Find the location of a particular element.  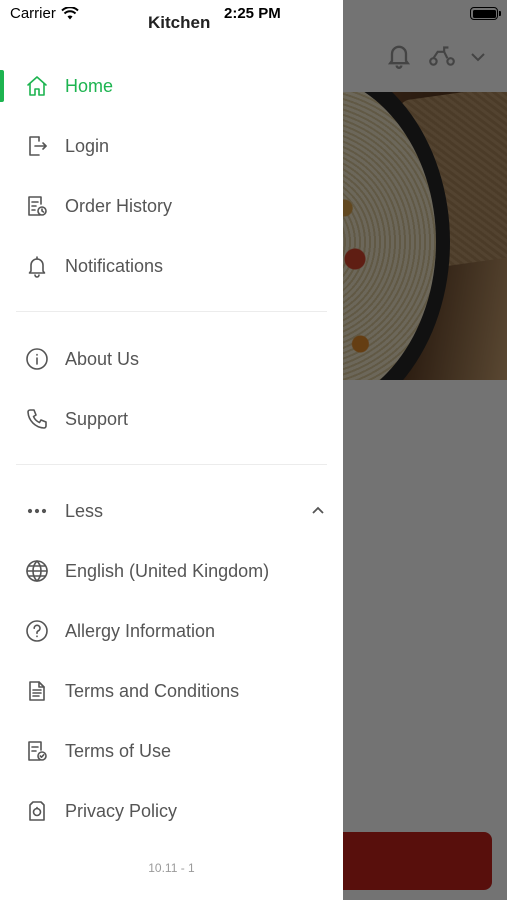

menu-item-label: Terms of Use is located at coordinates (118, 750).